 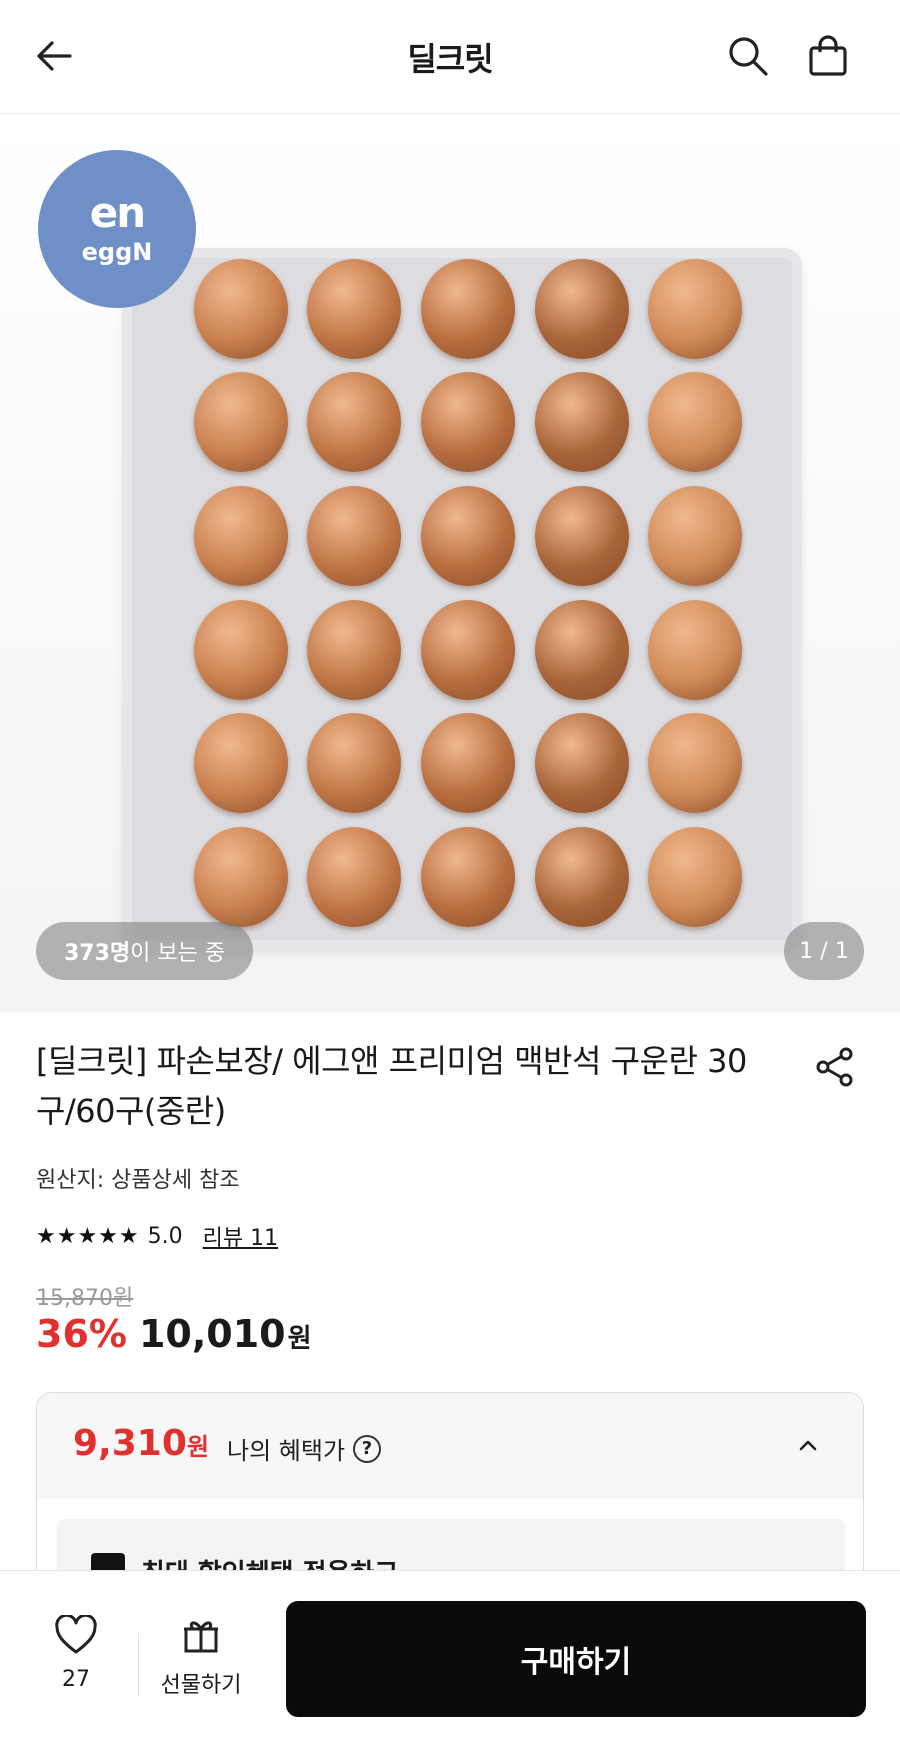 I want to click on star-rating-icon: ★★★★★, so click(x=88, y=1236).